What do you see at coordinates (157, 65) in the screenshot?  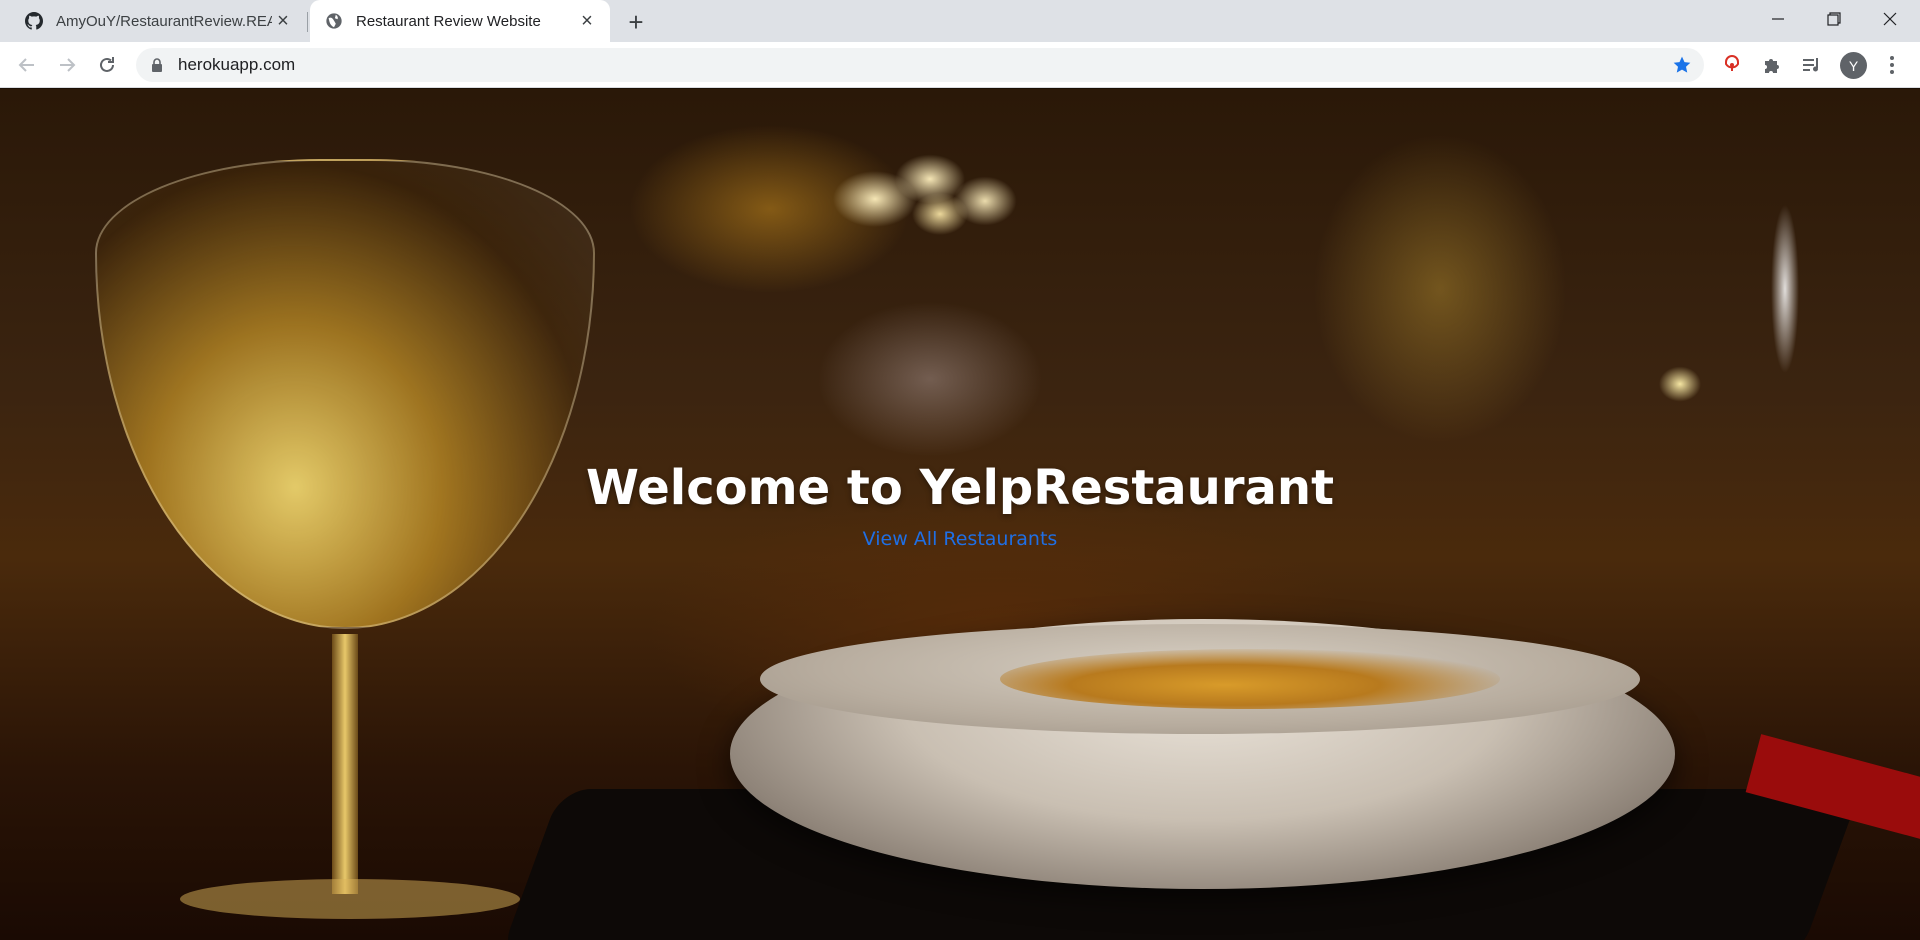 I see `lock-icon` at bounding box center [157, 65].